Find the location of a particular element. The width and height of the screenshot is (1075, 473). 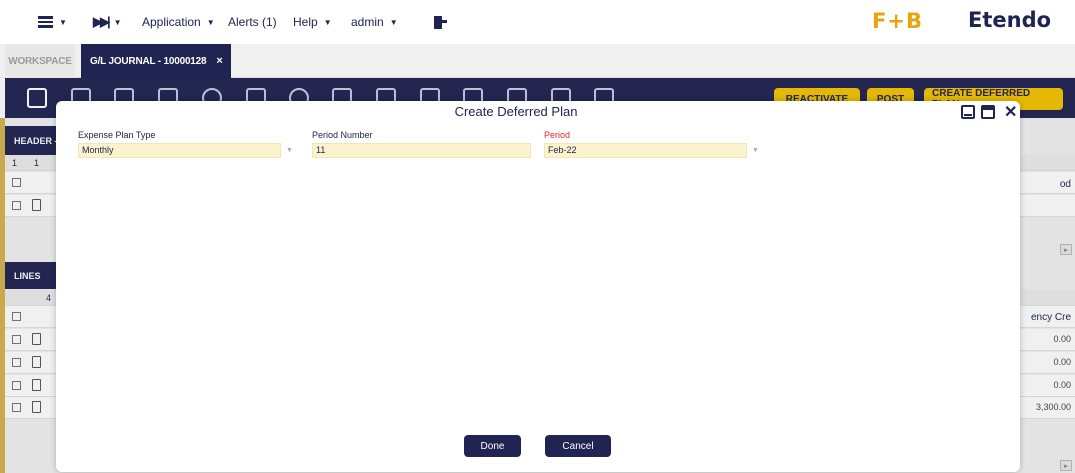

user-menu: admin ▼ is located at coordinates (374, 22).